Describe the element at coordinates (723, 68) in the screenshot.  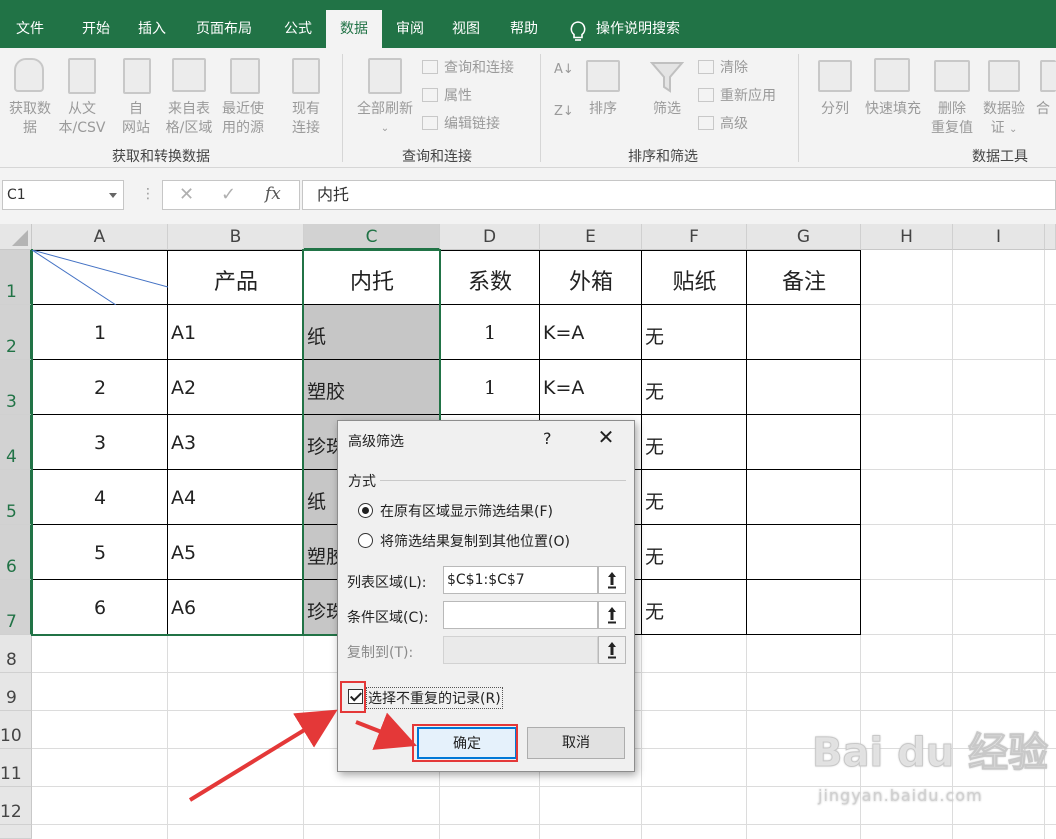
I see `clear-filter-button: 清除` at that location.